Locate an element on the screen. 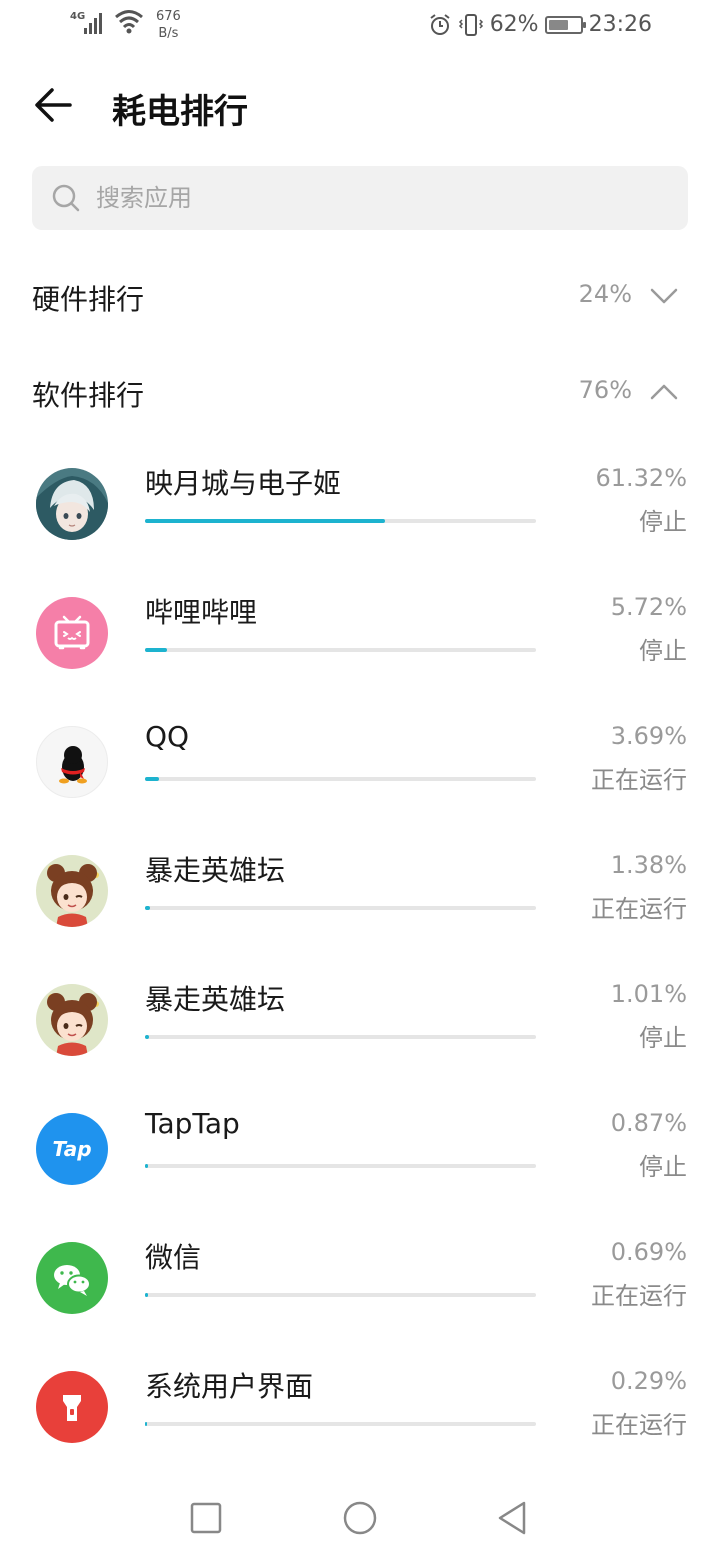  hardware-ranking-percent: 24% is located at coordinates (605, 294).